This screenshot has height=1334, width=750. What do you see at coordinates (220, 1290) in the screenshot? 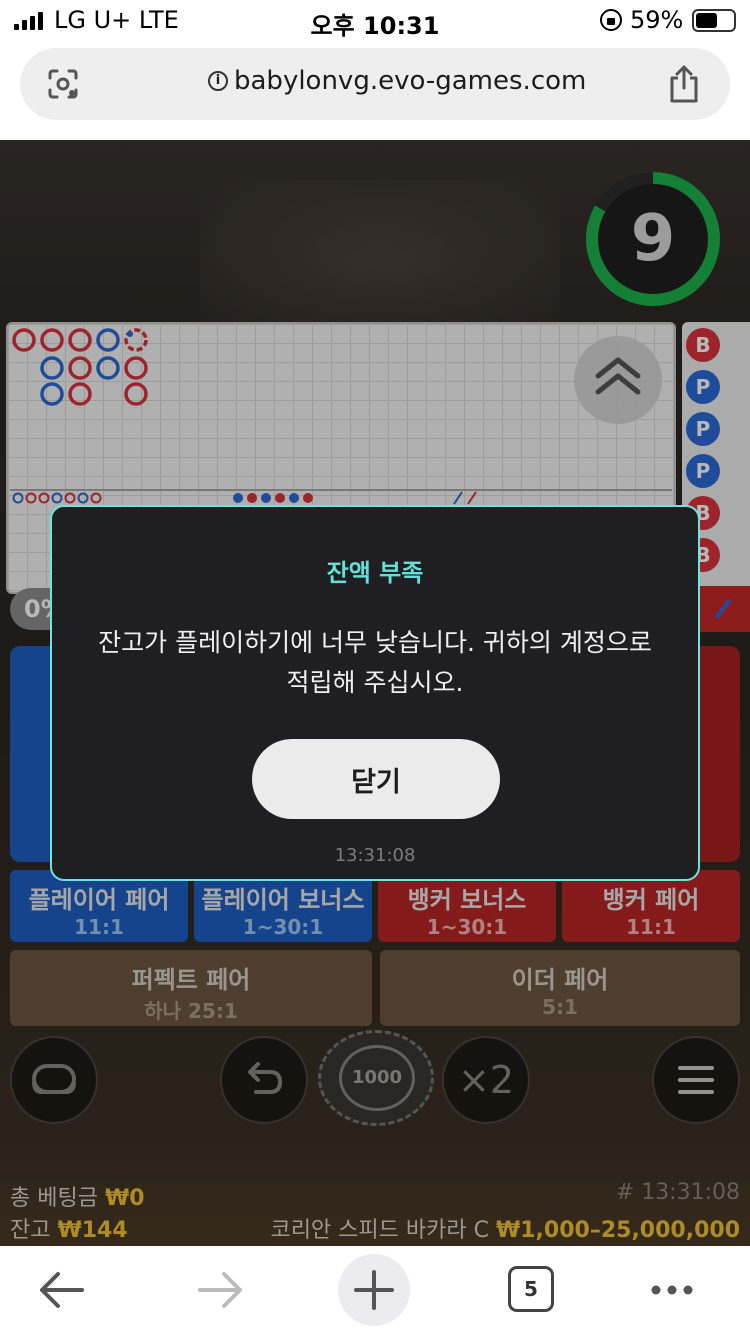
I see `forward-arrow-icon` at bounding box center [220, 1290].